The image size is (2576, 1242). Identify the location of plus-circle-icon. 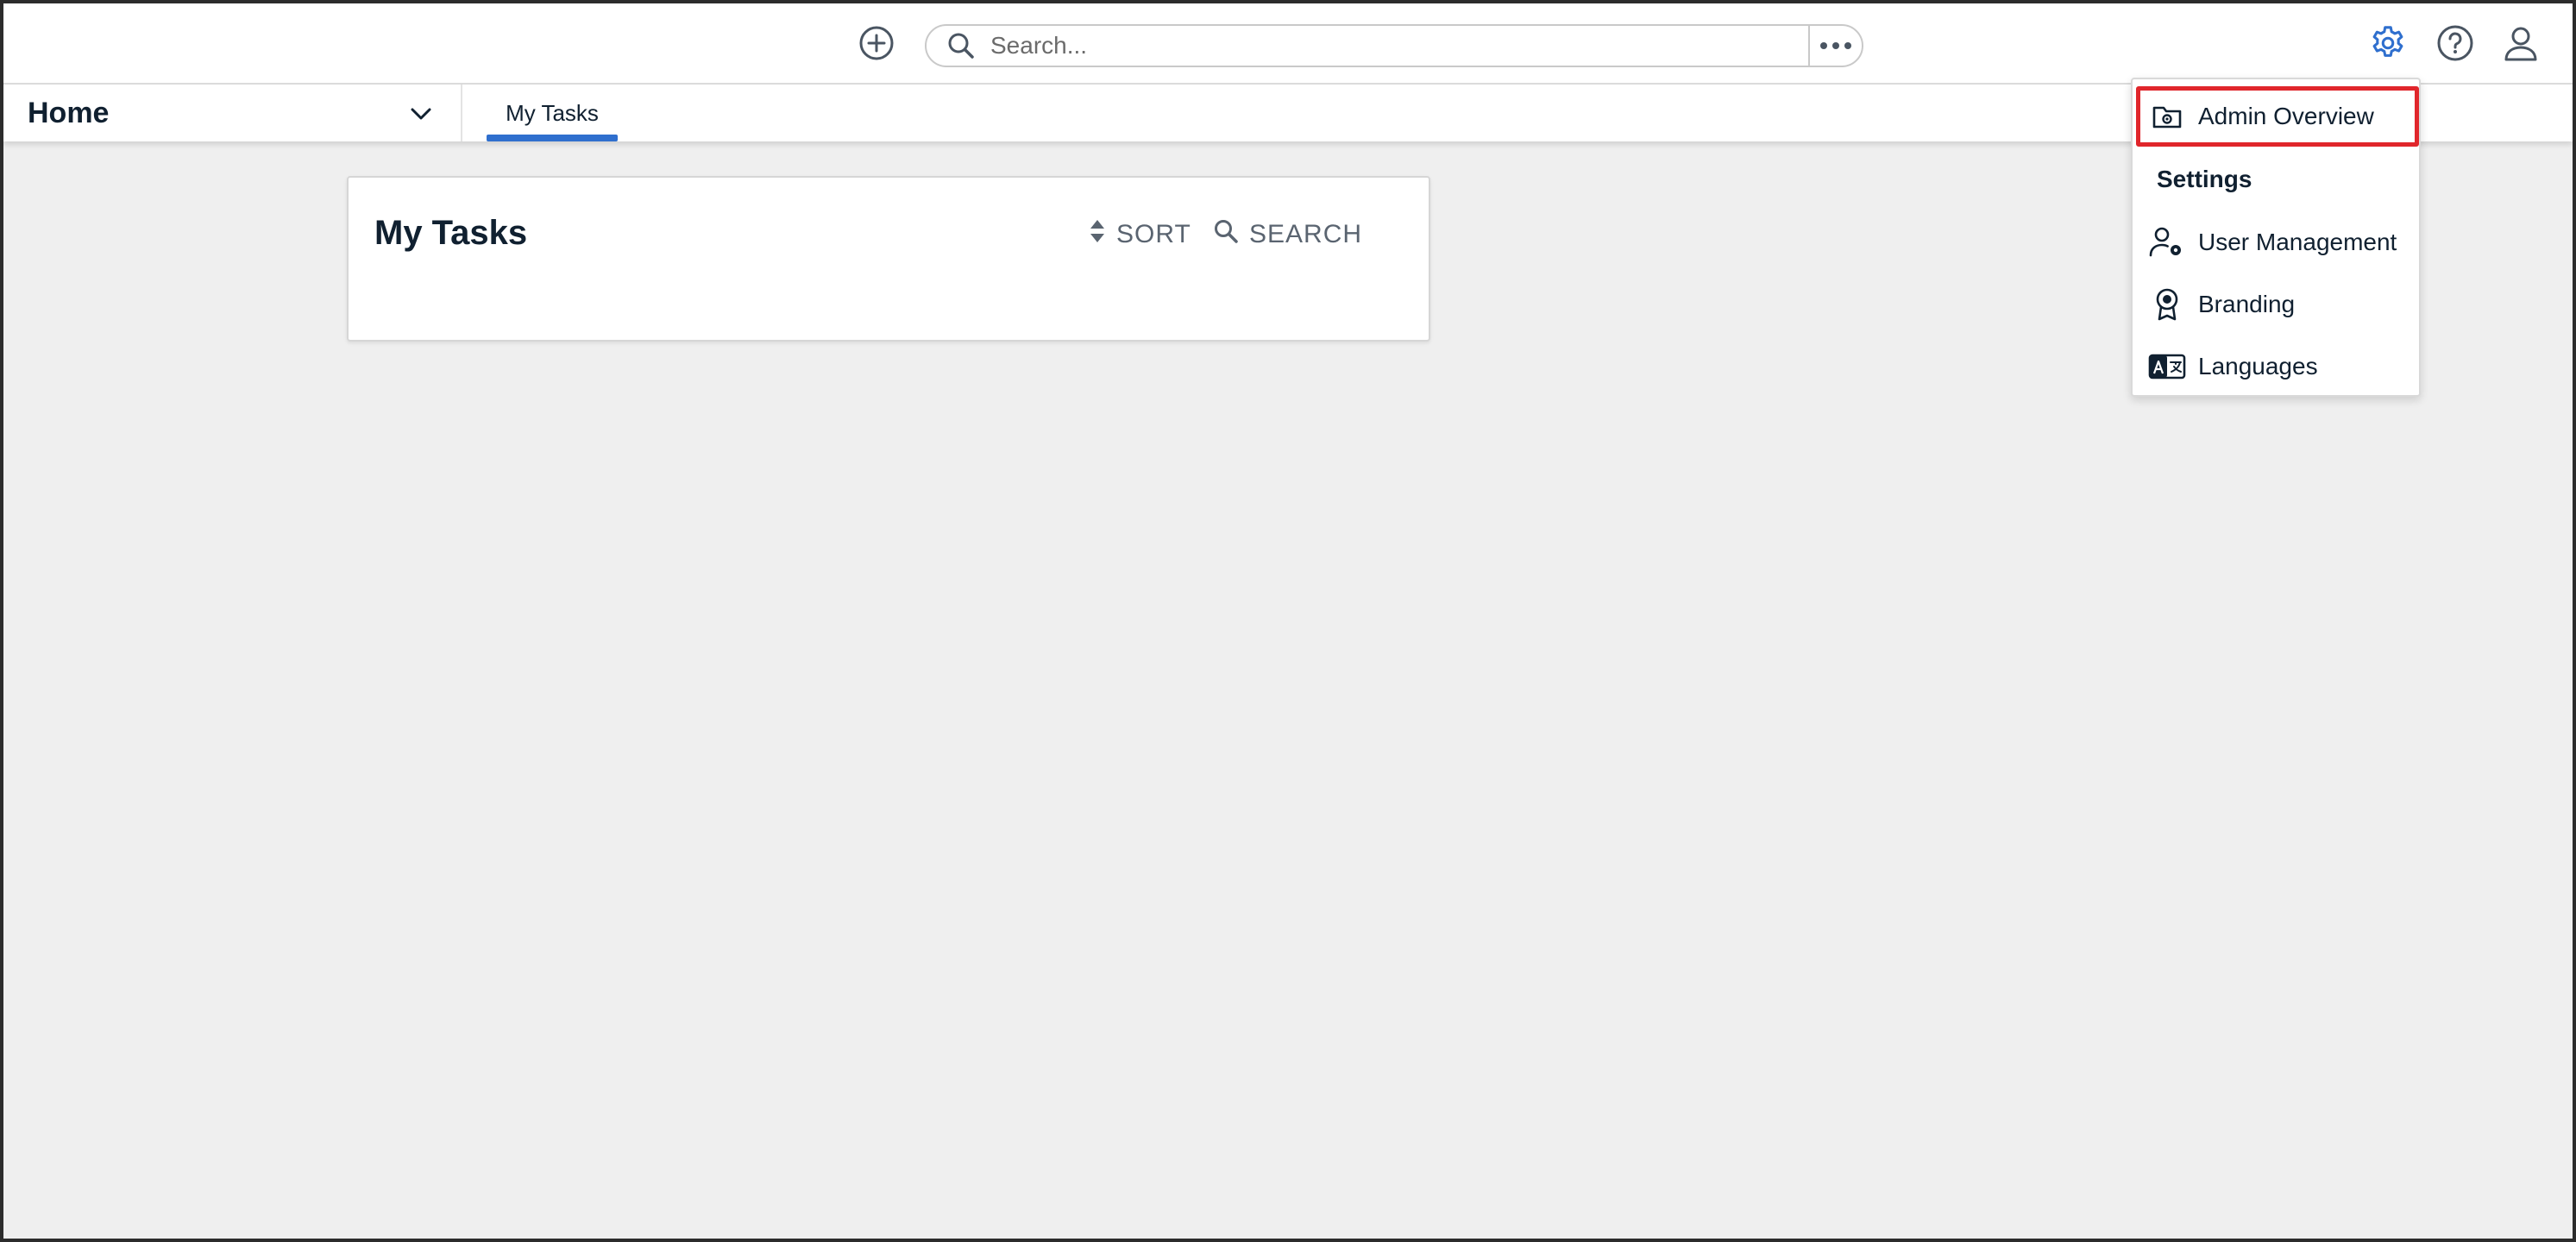
(876, 45).